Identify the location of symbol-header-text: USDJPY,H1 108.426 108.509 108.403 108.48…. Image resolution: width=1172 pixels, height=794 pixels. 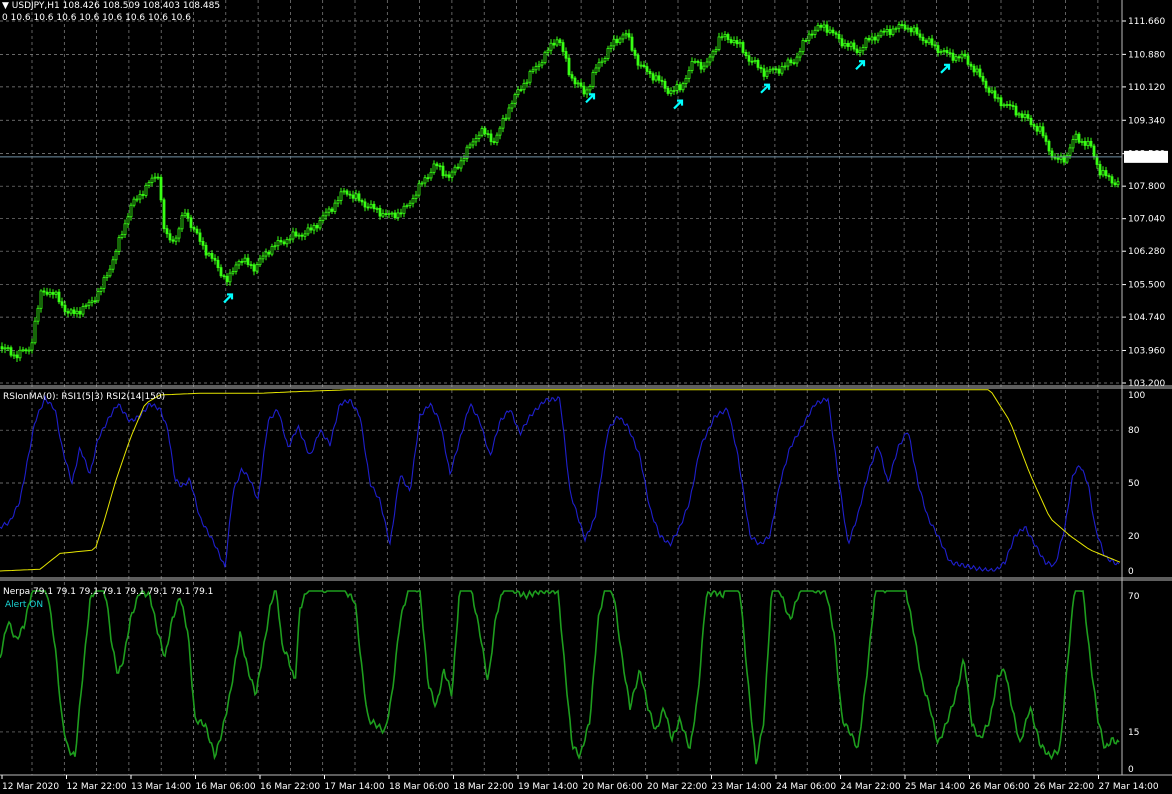
(116, 6).